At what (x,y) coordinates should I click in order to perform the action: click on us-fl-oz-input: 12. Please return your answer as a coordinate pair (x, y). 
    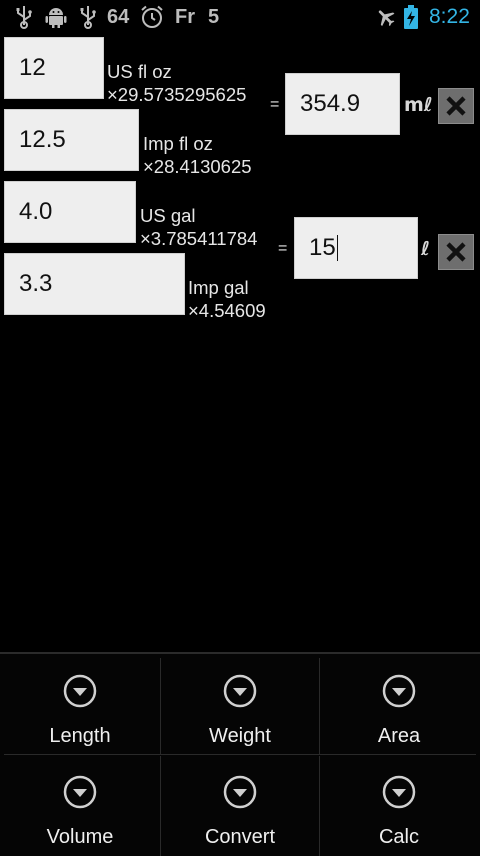
    Looking at the image, I should click on (54, 68).